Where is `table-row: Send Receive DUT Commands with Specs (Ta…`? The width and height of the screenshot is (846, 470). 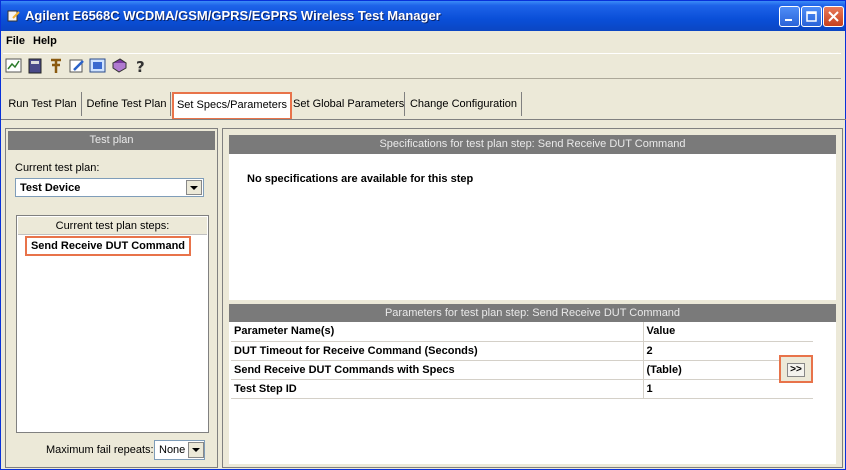
table-row: Send Receive DUT Commands with Specs (Ta… is located at coordinates (522, 370).